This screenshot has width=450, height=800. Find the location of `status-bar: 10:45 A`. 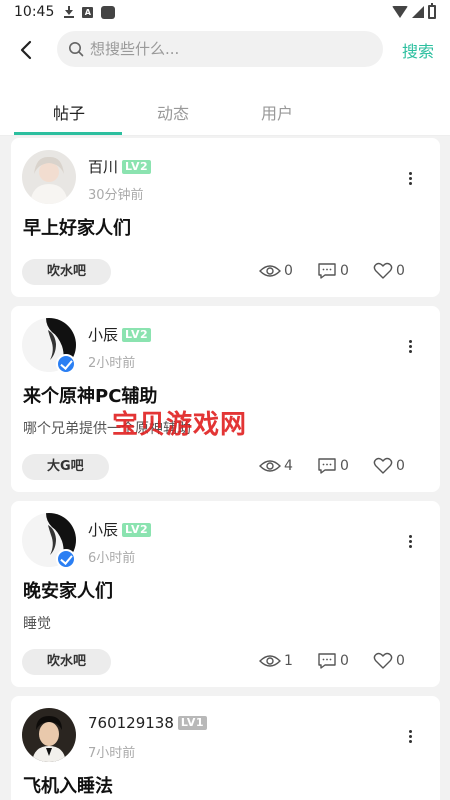

status-bar: 10:45 A is located at coordinates (225, 12).